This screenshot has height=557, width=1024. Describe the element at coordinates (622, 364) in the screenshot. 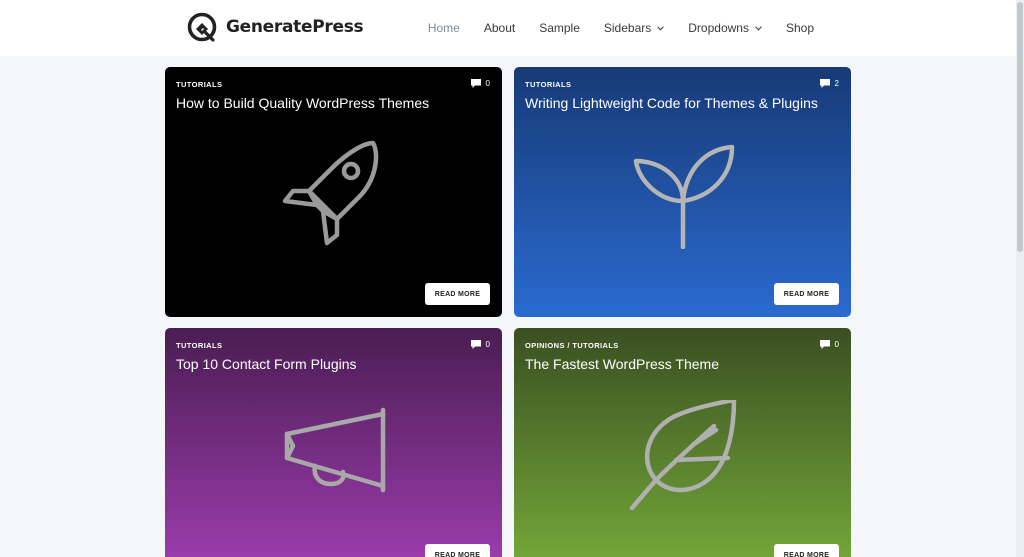

I see `post-title: The Fastest WordPress Theme` at that location.